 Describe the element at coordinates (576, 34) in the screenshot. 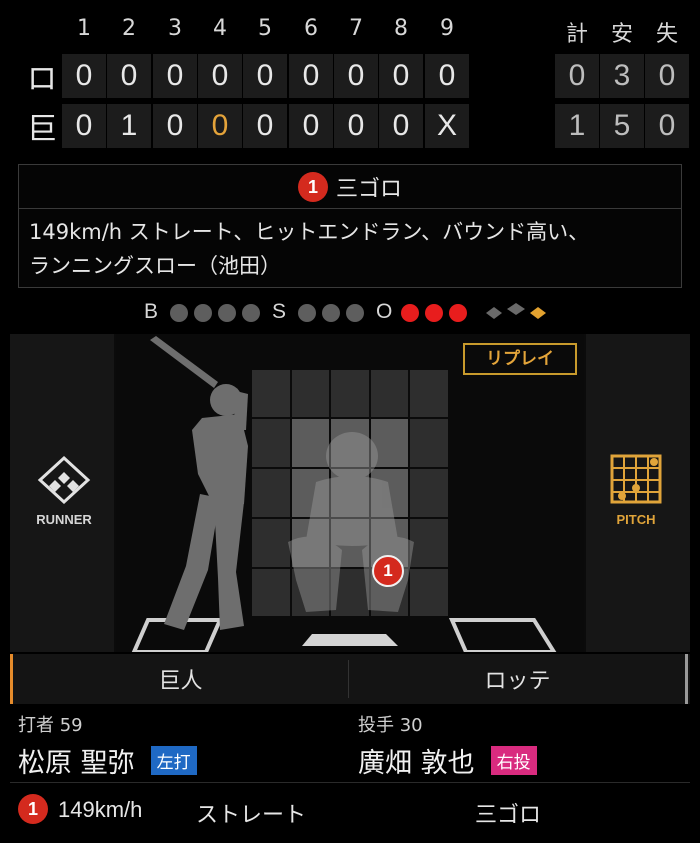

I see `total-runs-header: 計` at that location.